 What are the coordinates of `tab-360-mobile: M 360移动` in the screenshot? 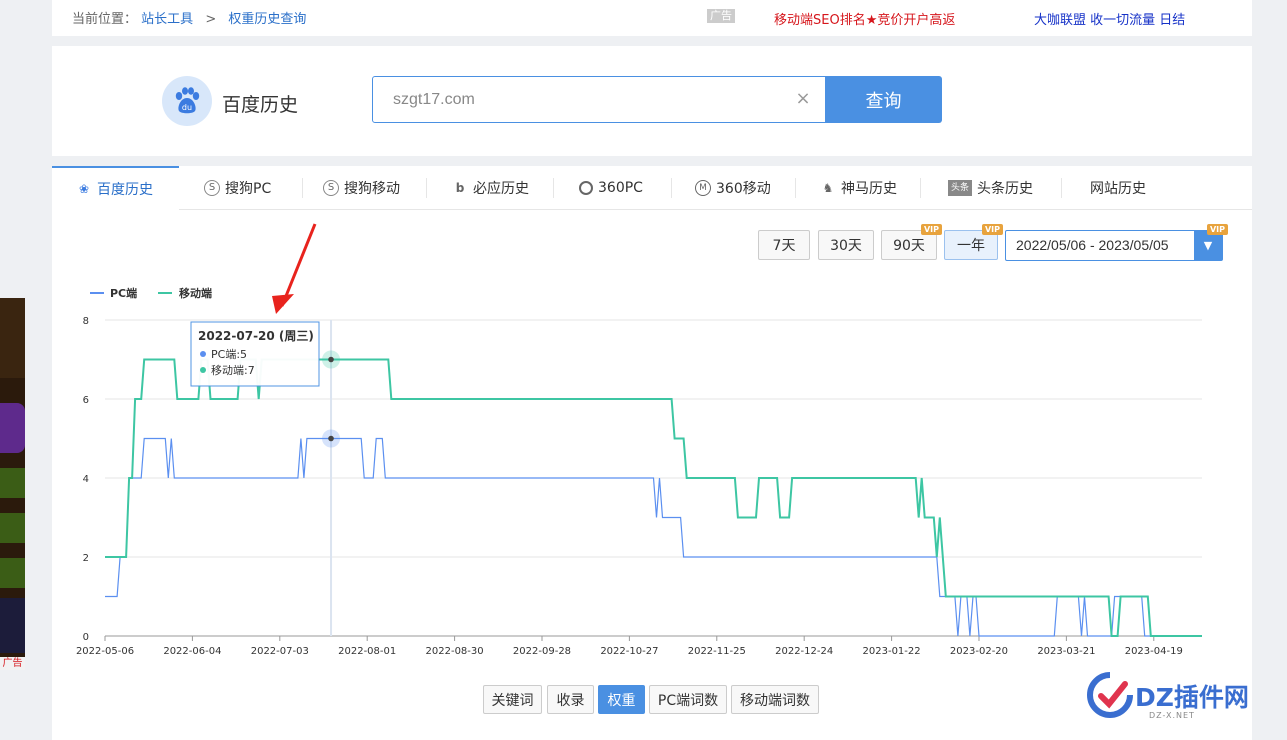 It's located at (733, 188).